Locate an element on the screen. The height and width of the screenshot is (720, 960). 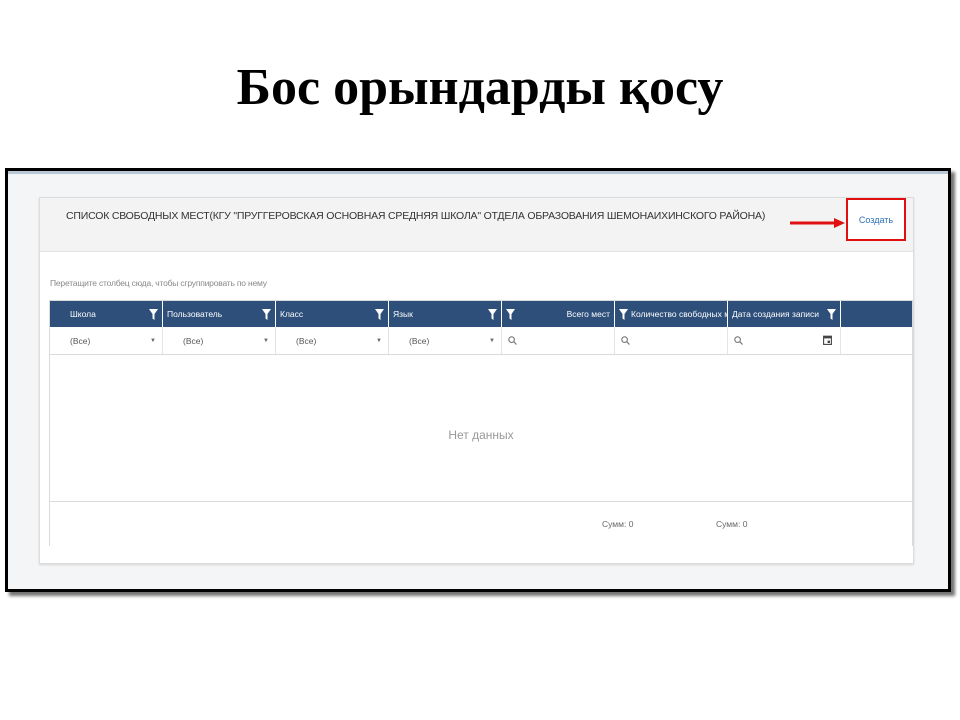
sum-free-places: Сумм: 0 is located at coordinates (732, 524).